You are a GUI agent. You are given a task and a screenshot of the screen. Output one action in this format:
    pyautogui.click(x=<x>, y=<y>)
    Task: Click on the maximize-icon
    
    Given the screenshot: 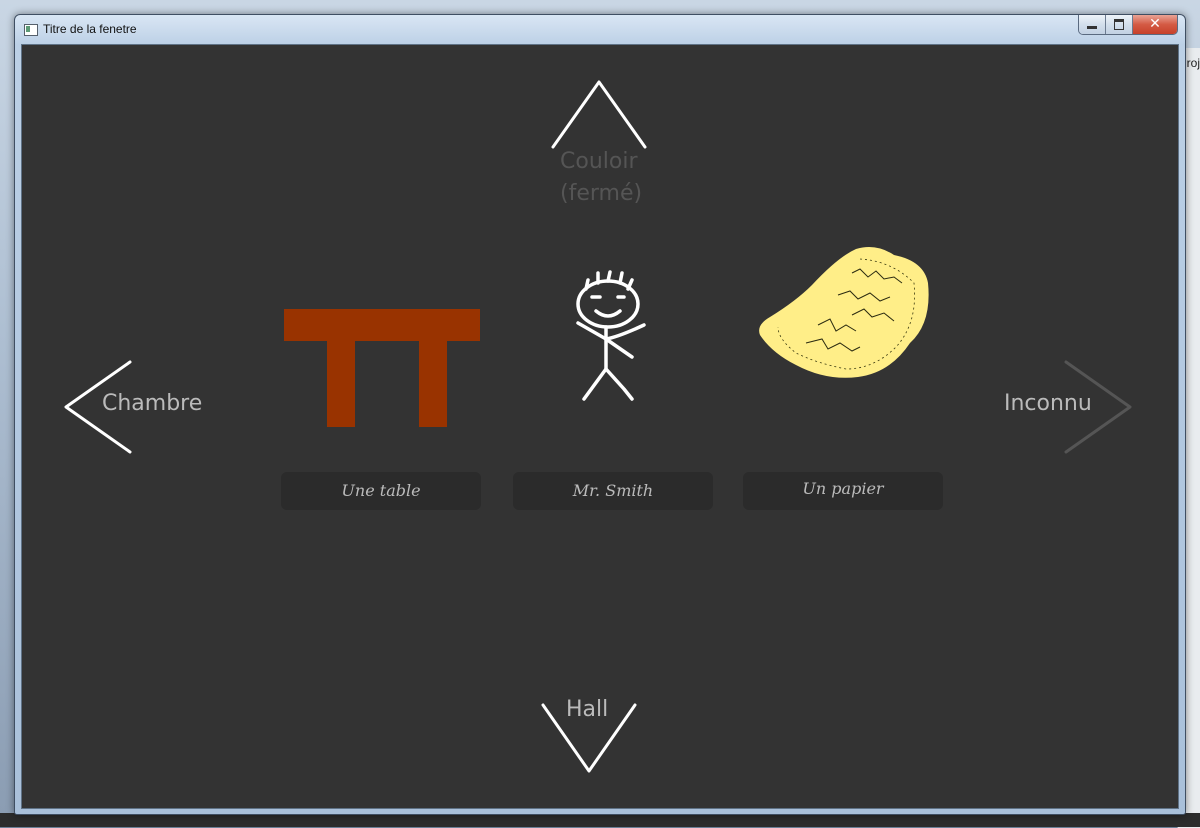 What is the action you would take?
    pyautogui.click(x=1119, y=24)
    